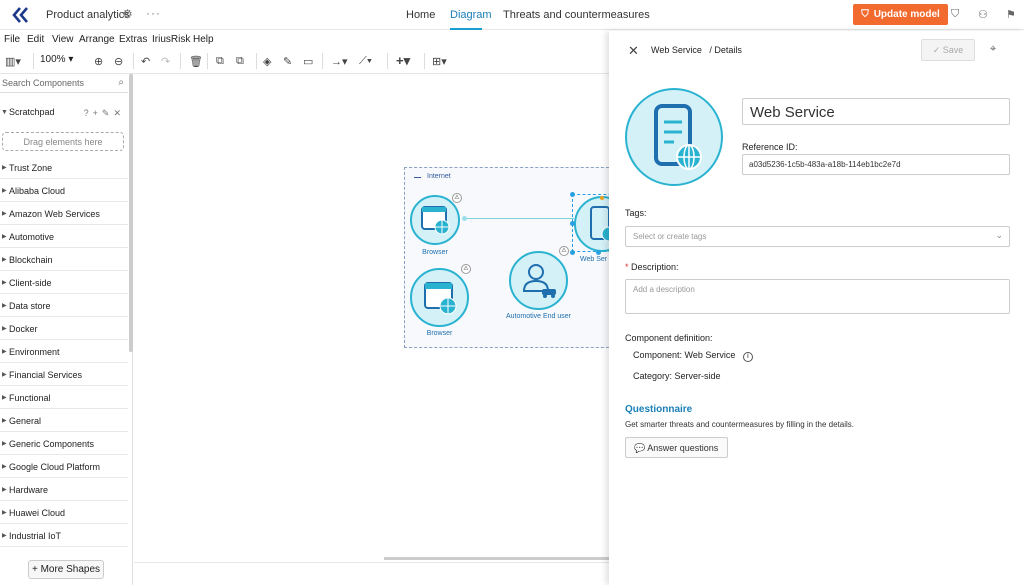 The width and height of the screenshot is (1024, 585). Describe the element at coordinates (64, 282) in the screenshot. I see `category-item: ▶ Client-side` at that location.